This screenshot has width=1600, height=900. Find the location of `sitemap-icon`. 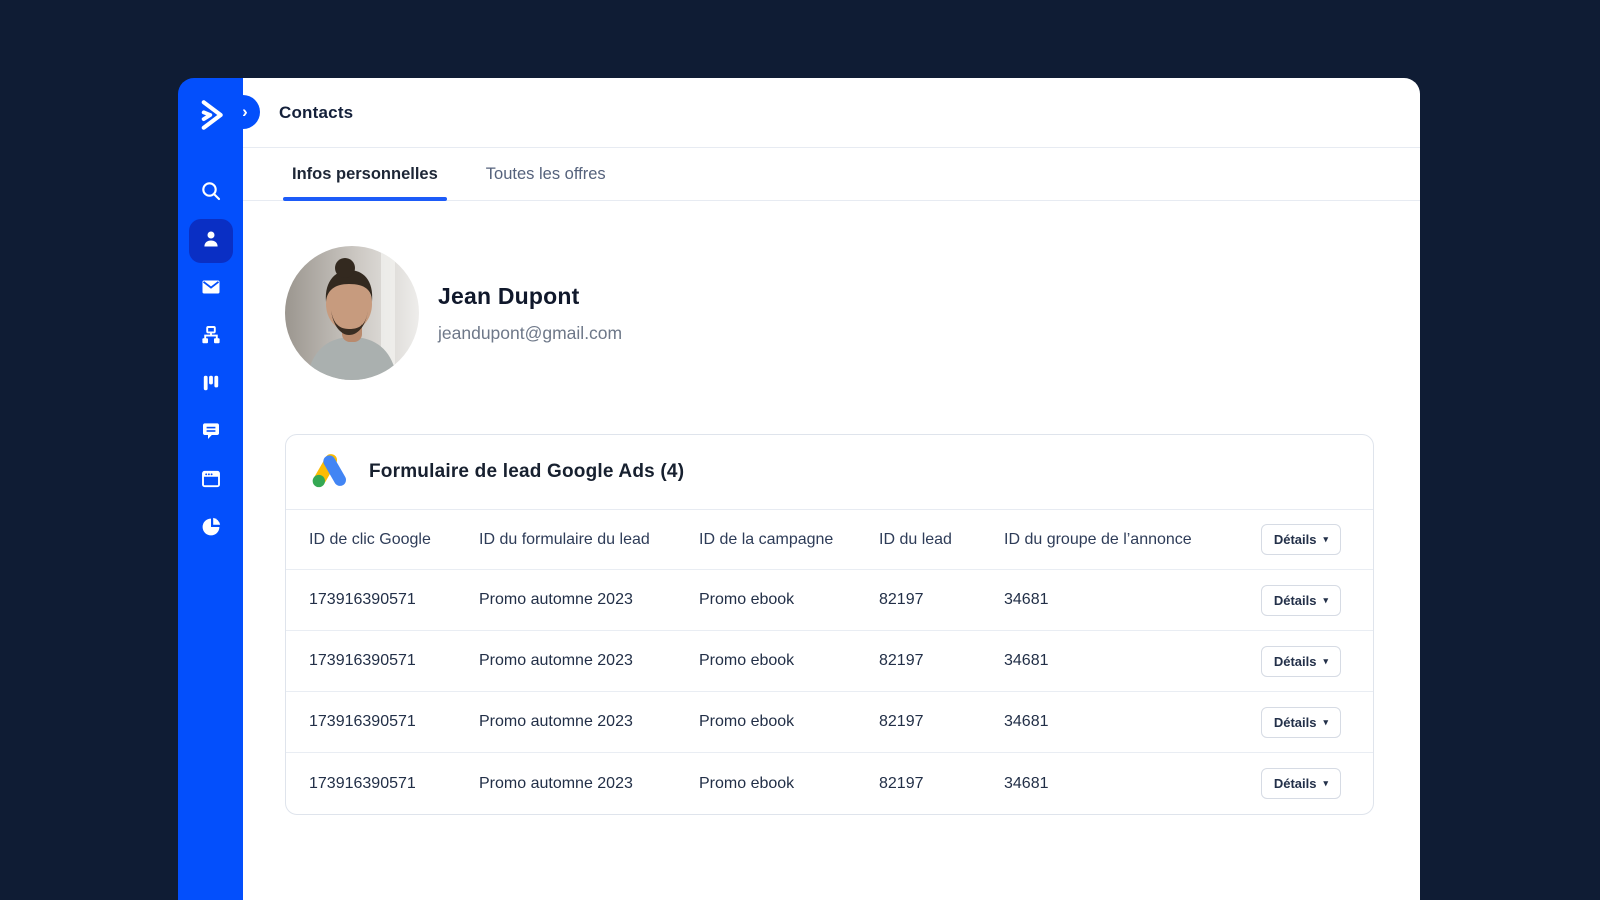

sitemap-icon is located at coordinates (211, 337).